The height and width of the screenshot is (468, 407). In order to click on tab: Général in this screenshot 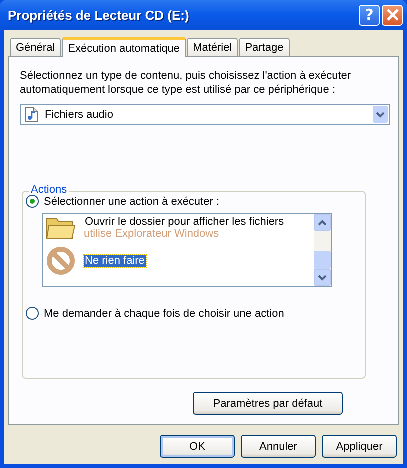, I will do `click(36, 47)`.